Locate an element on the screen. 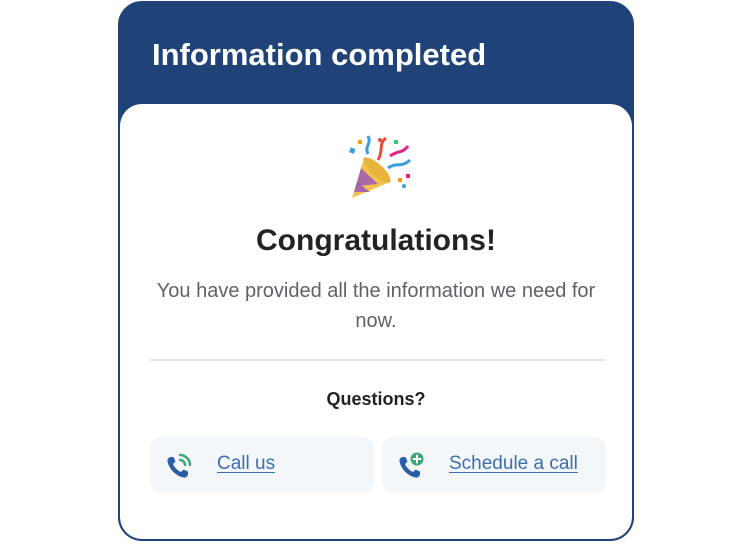 The height and width of the screenshot is (546, 756). congratulations-heading: Congratulations! is located at coordinates (376, 240).